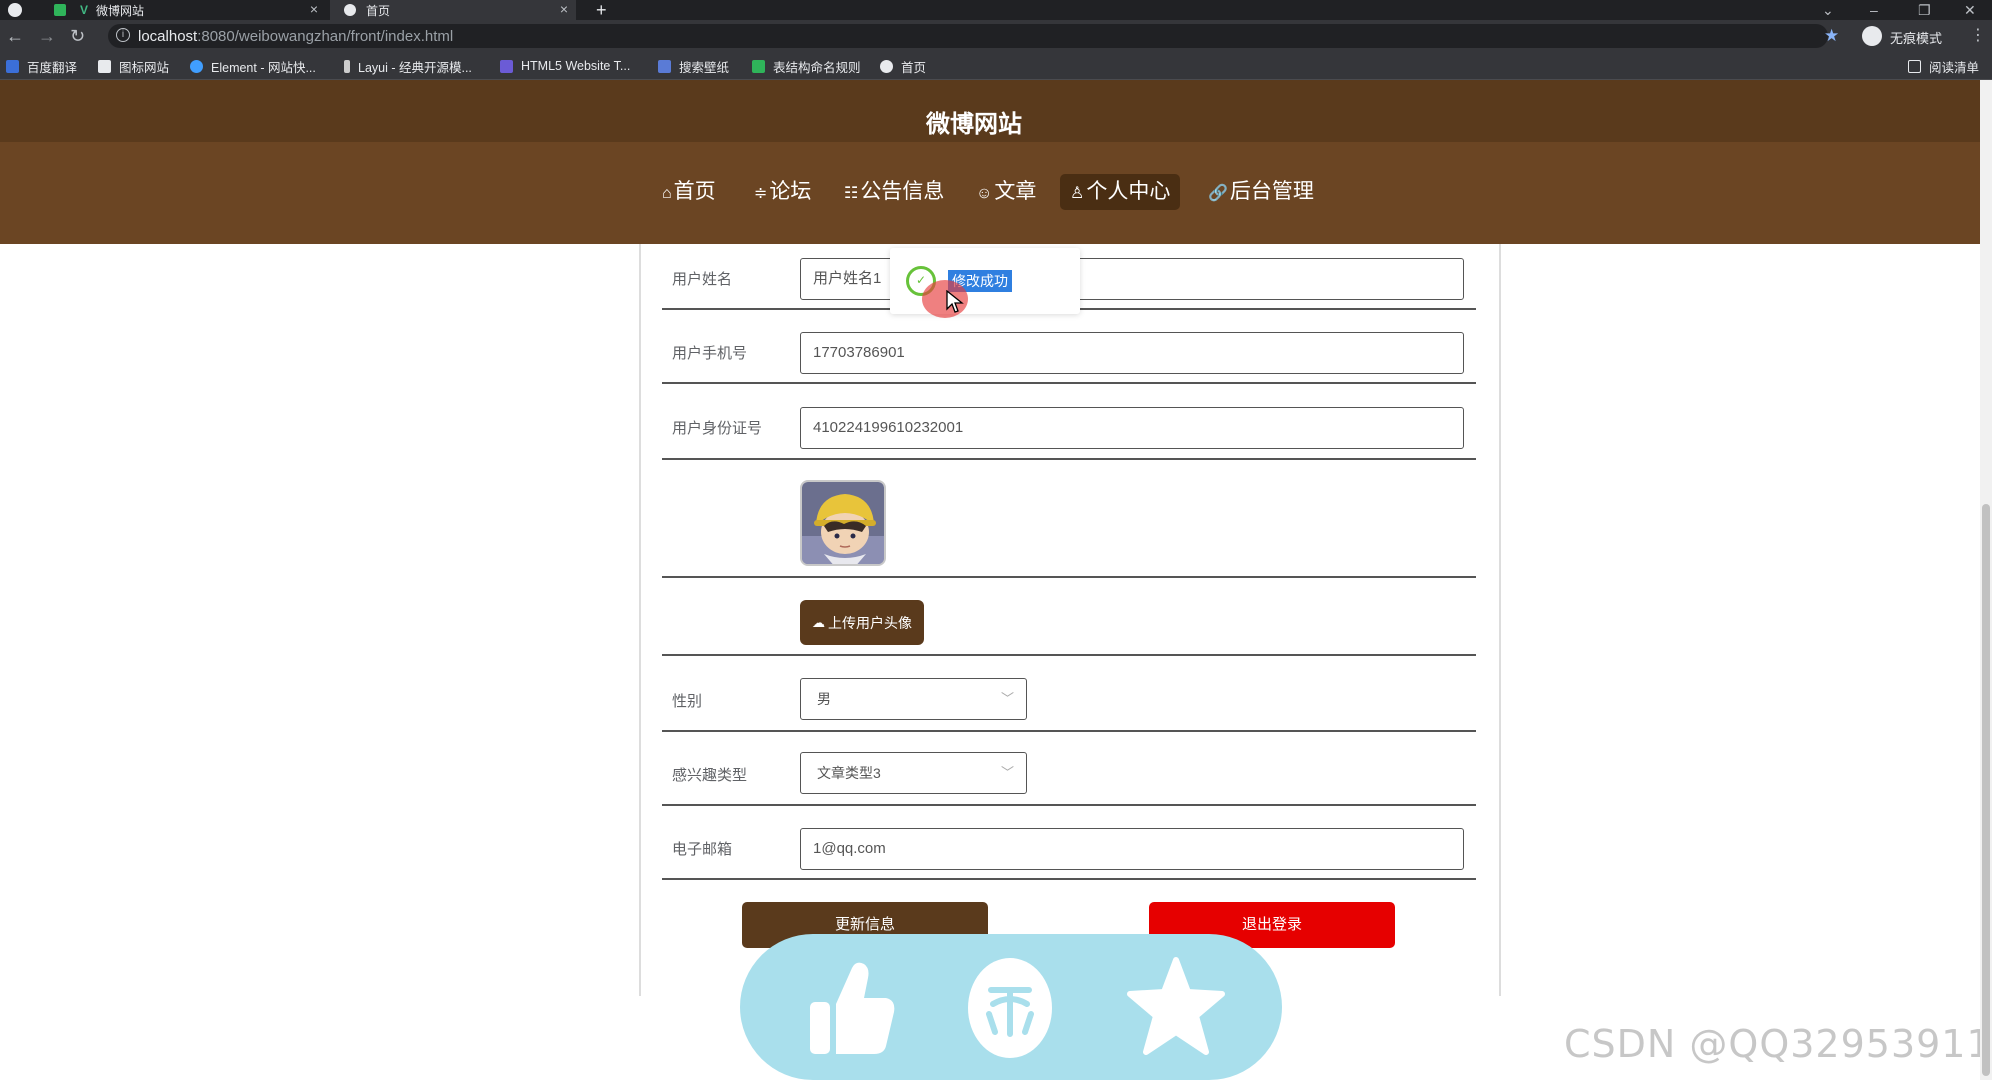 The image size is (1992, 1080). Describe the element at coordinates (693, 66) in the screenshot. I see `bookmark-item: 搜索壁纸` at that location.